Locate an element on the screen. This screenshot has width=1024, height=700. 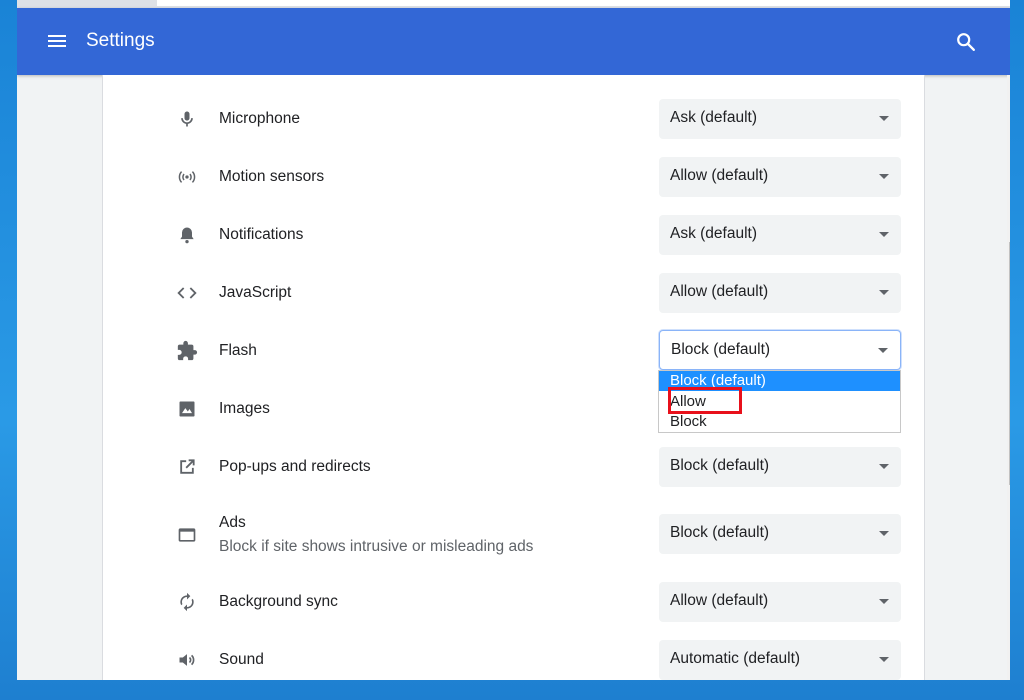
page-title: Settings is located at coordinates (120, 40).